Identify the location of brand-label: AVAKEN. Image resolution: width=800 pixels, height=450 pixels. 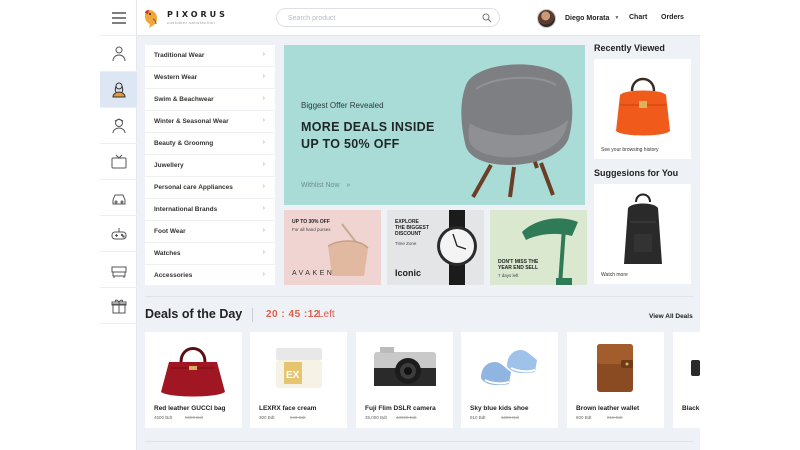
(313, 273).